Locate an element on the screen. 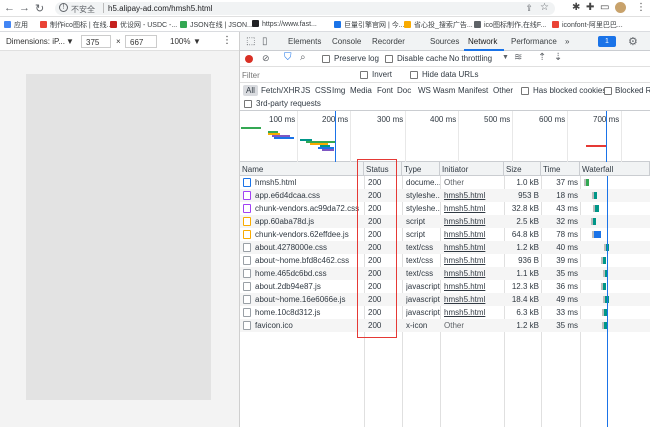  disable-cache-checkbox is located at coordinates (389, 59).